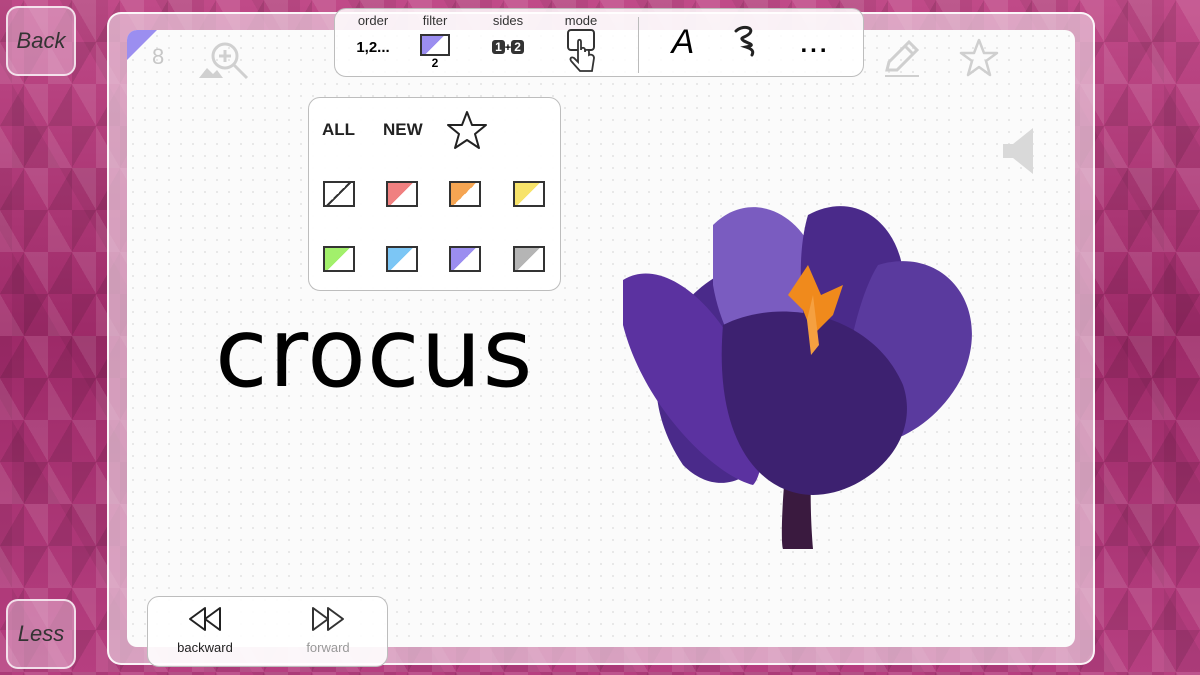 The height and width of the screenshot is (675, 1200). Describe the element at coordinates (508, 20) in the screenshot. I see `sides-label: sides` at that location.